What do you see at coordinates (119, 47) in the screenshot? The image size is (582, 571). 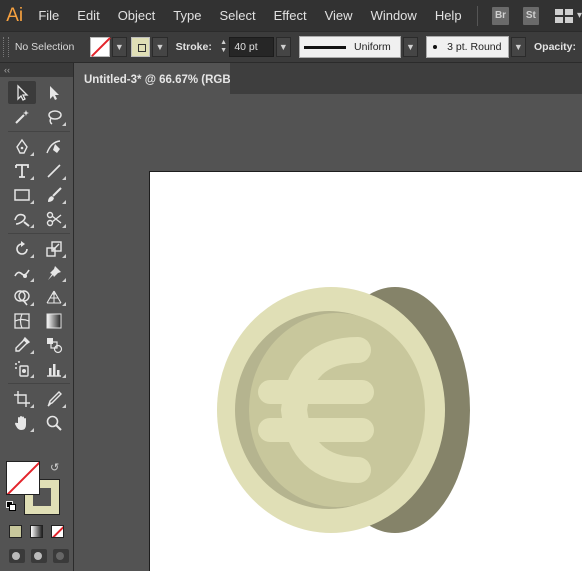 I see `stroke-color-dropdown: ▼` at bounding box center [119, 47].